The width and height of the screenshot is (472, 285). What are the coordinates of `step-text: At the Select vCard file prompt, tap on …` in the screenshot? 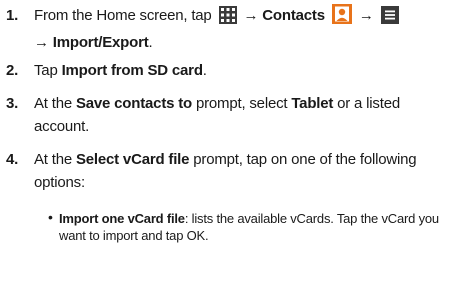 It's located at (225, 171).